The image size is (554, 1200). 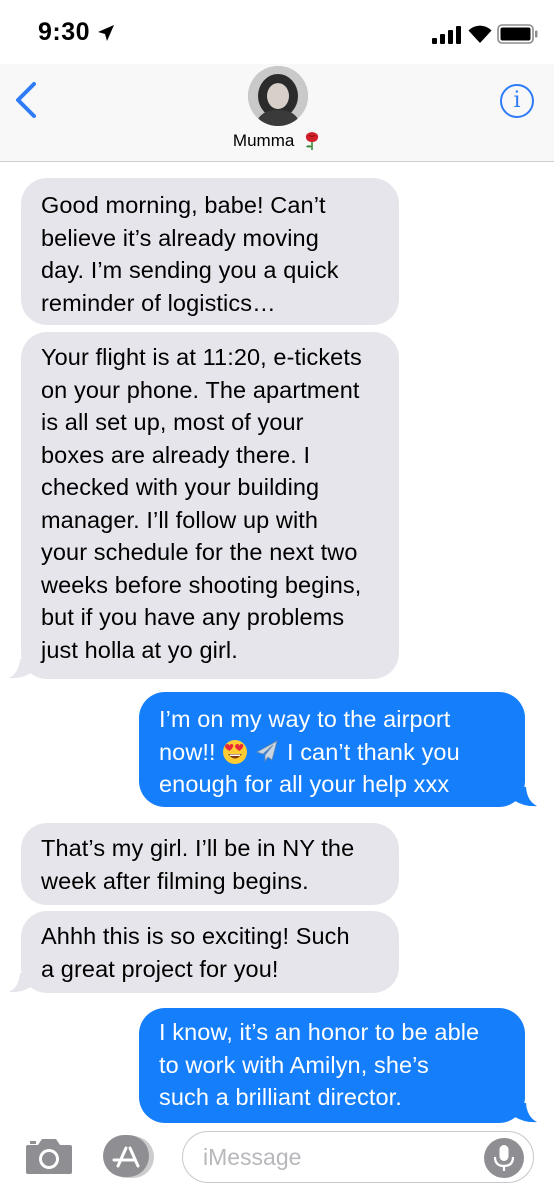 I want to click on airplane-emoji, so click(x=267, y=750).